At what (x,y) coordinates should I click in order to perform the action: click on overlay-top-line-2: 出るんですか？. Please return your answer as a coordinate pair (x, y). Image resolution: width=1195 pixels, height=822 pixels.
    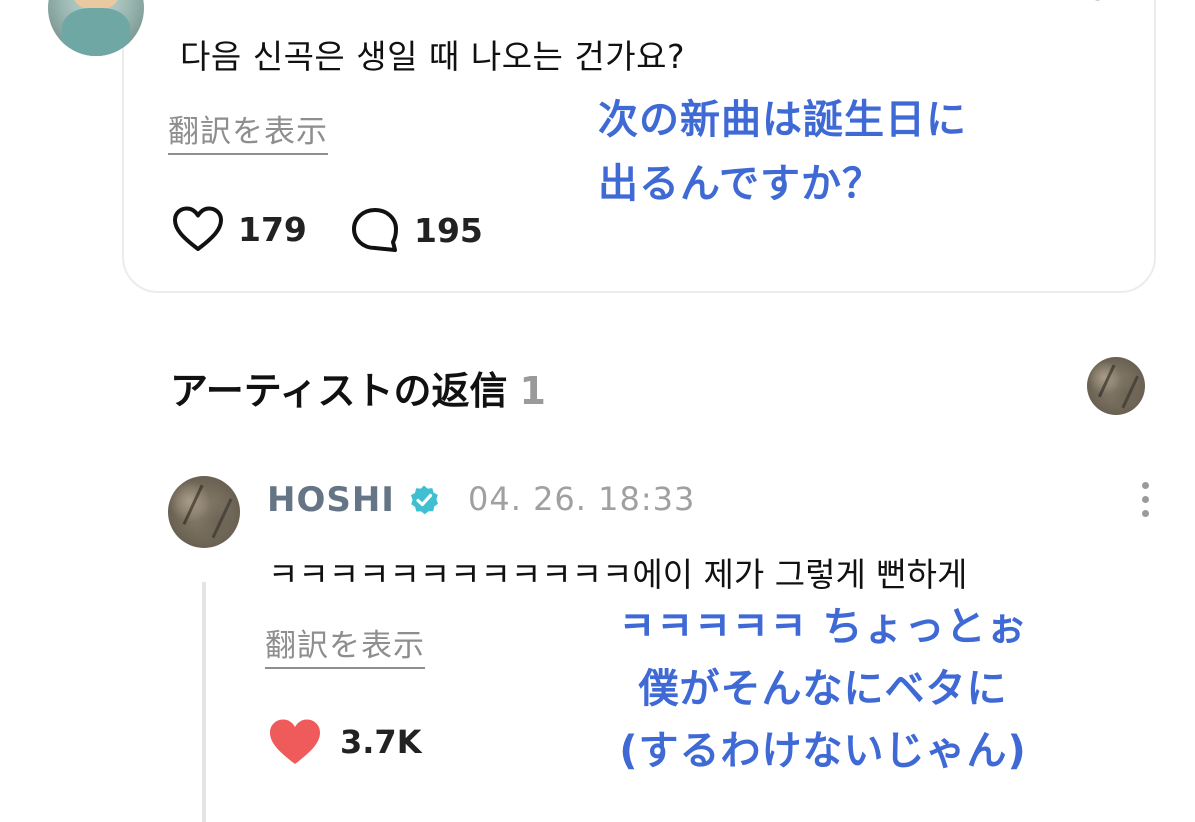
    Looking at the image, I should click on (740, 184).